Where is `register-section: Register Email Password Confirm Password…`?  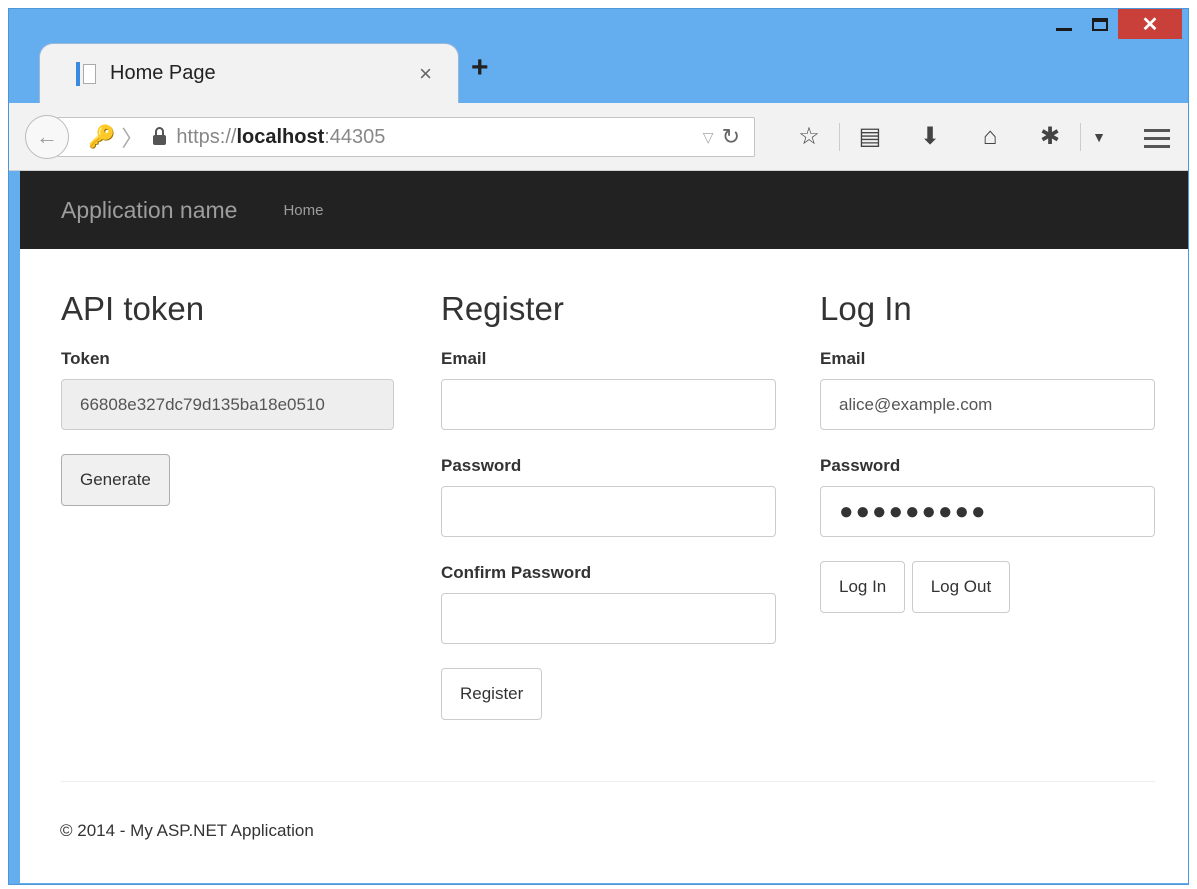 register-section: Register Email Password Confirm Password… is located at coordinates (608, 504).